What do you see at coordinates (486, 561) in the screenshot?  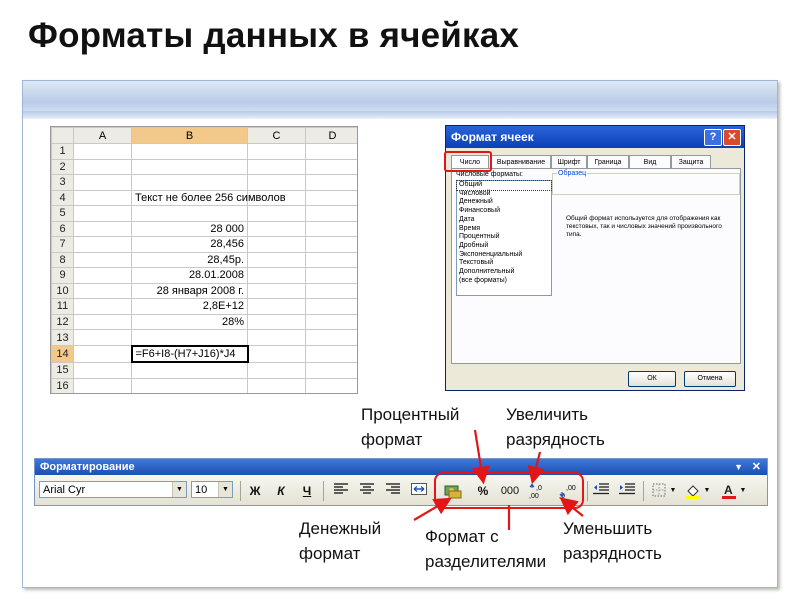 I see `annotation-line: разделителями` at bounding box center [486, 561].